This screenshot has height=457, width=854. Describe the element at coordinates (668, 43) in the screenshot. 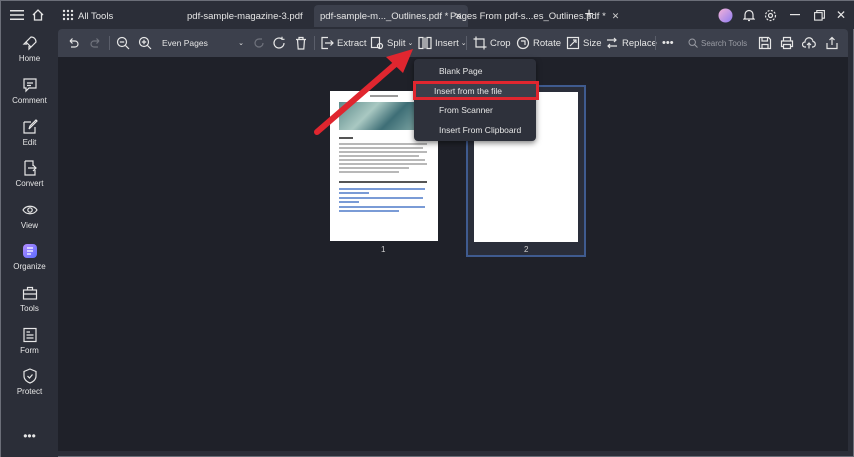

I see `more-tools-icon: •••` at that location.